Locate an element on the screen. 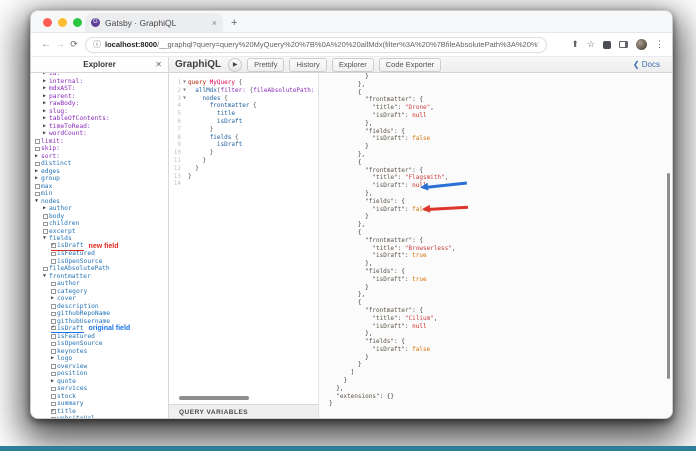  minimize-window-button is located at coordinates (62, 22).